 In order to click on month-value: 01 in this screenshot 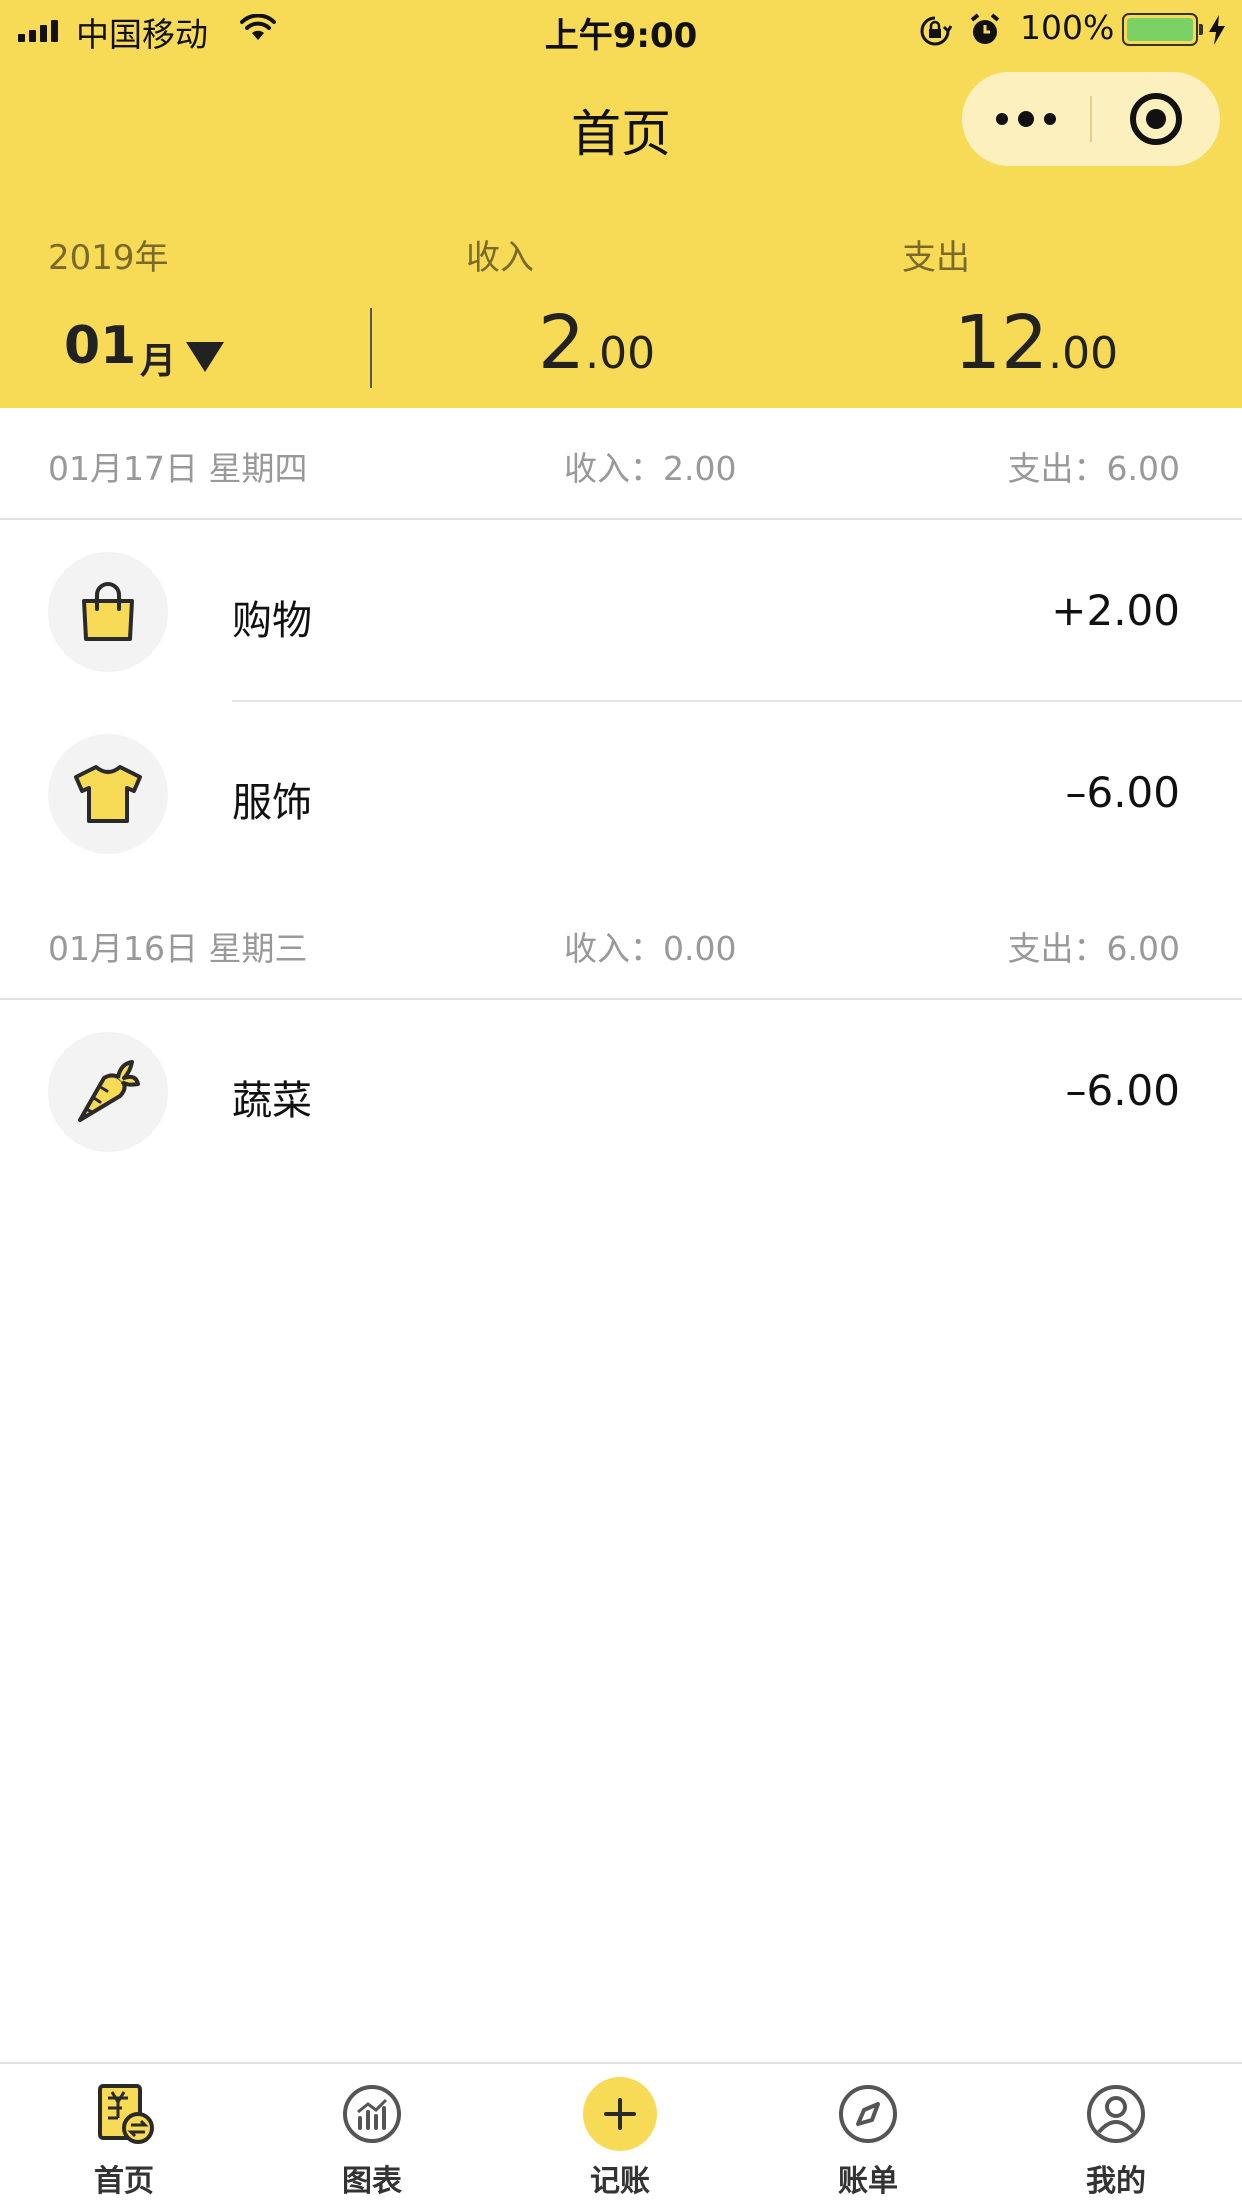, I will do `click(100, 346)`.